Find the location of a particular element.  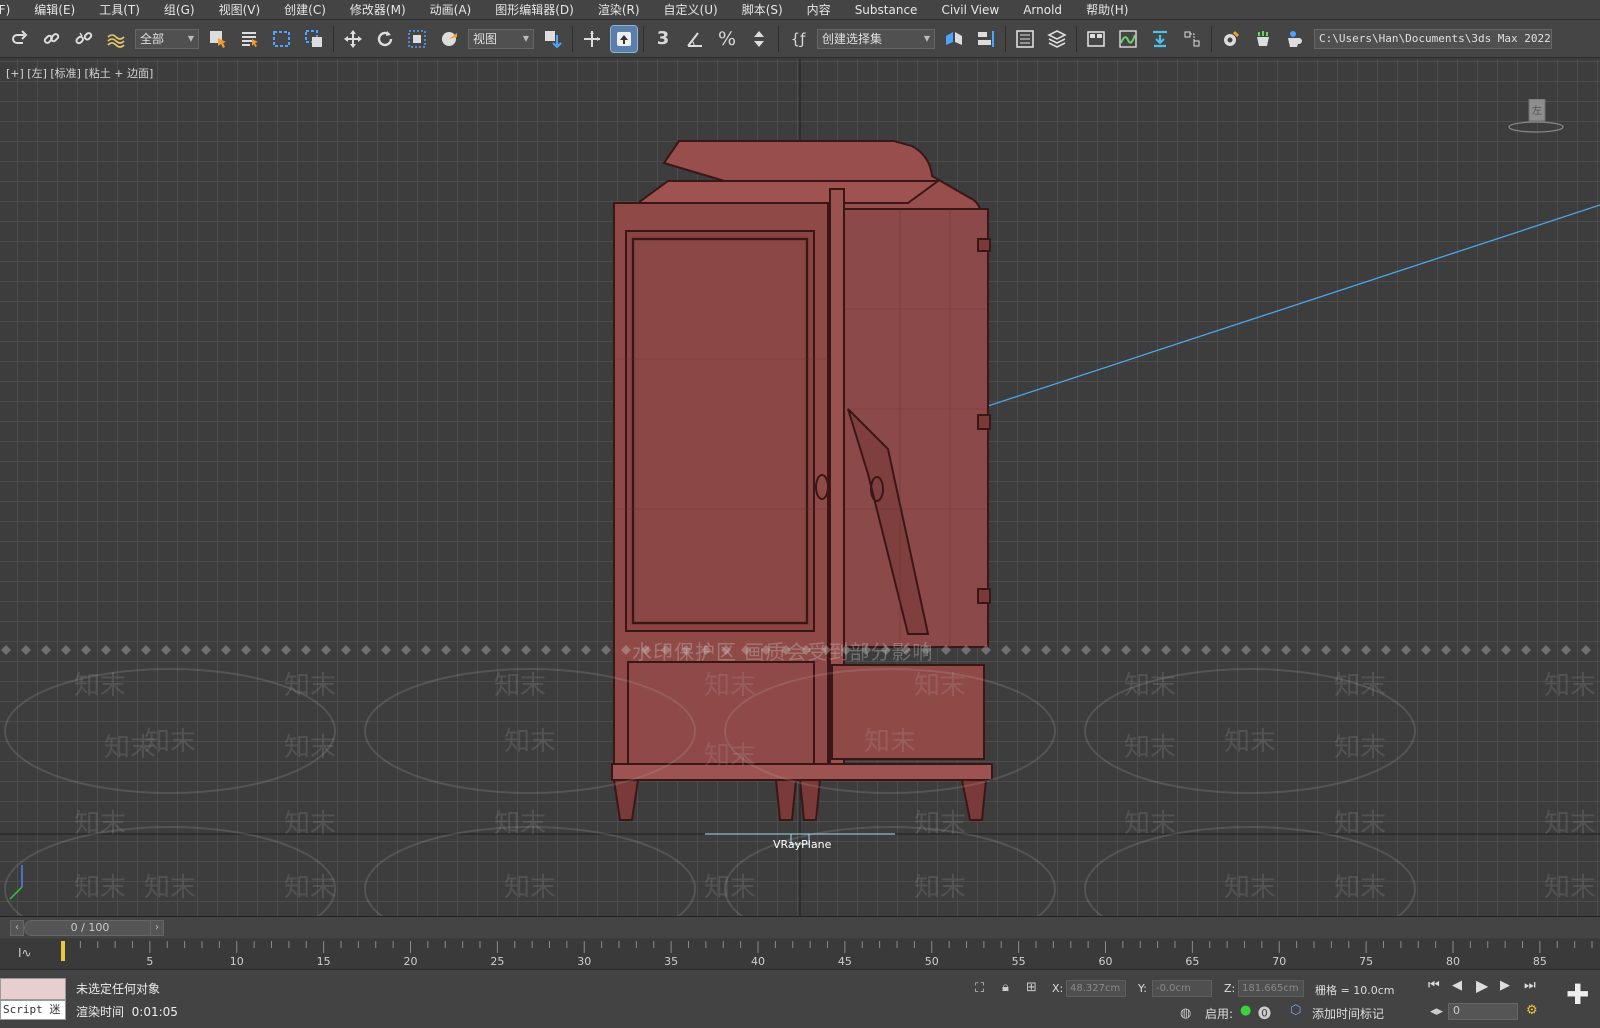

absolute-mode-icon: ⊞ is located at coordinates (1031, 987).